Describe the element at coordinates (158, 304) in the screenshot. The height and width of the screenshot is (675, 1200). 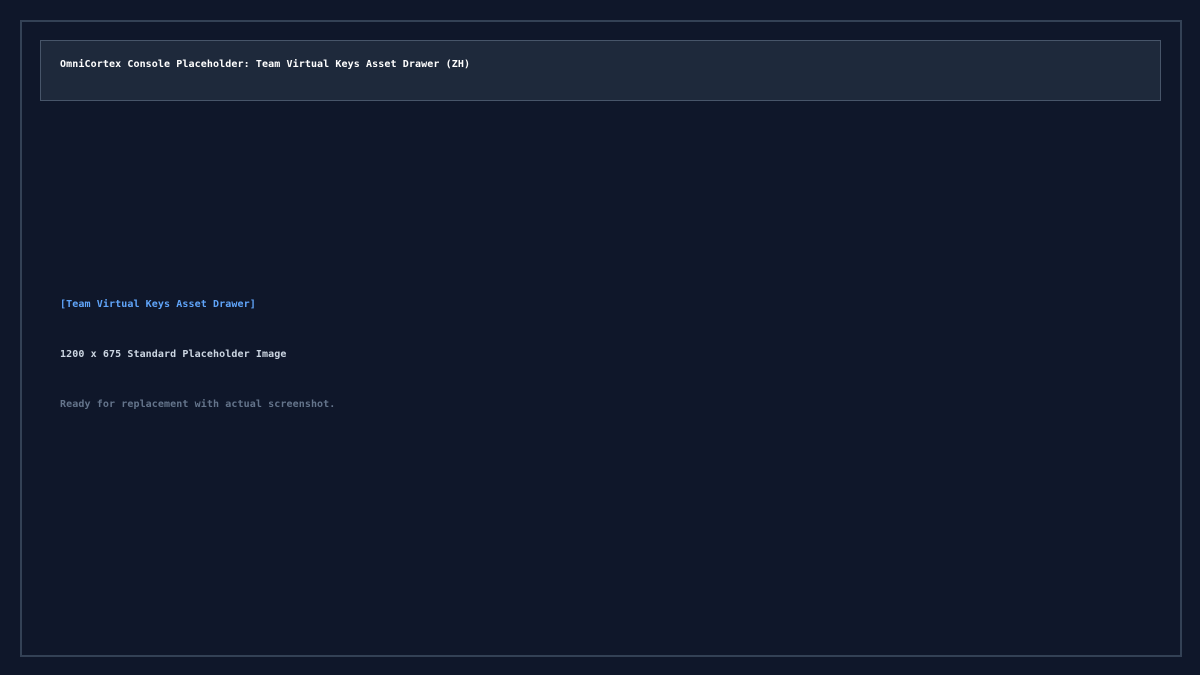
I see `drawer-tag-label: [Team Virtual Keys Asset Drawer]` at that location.